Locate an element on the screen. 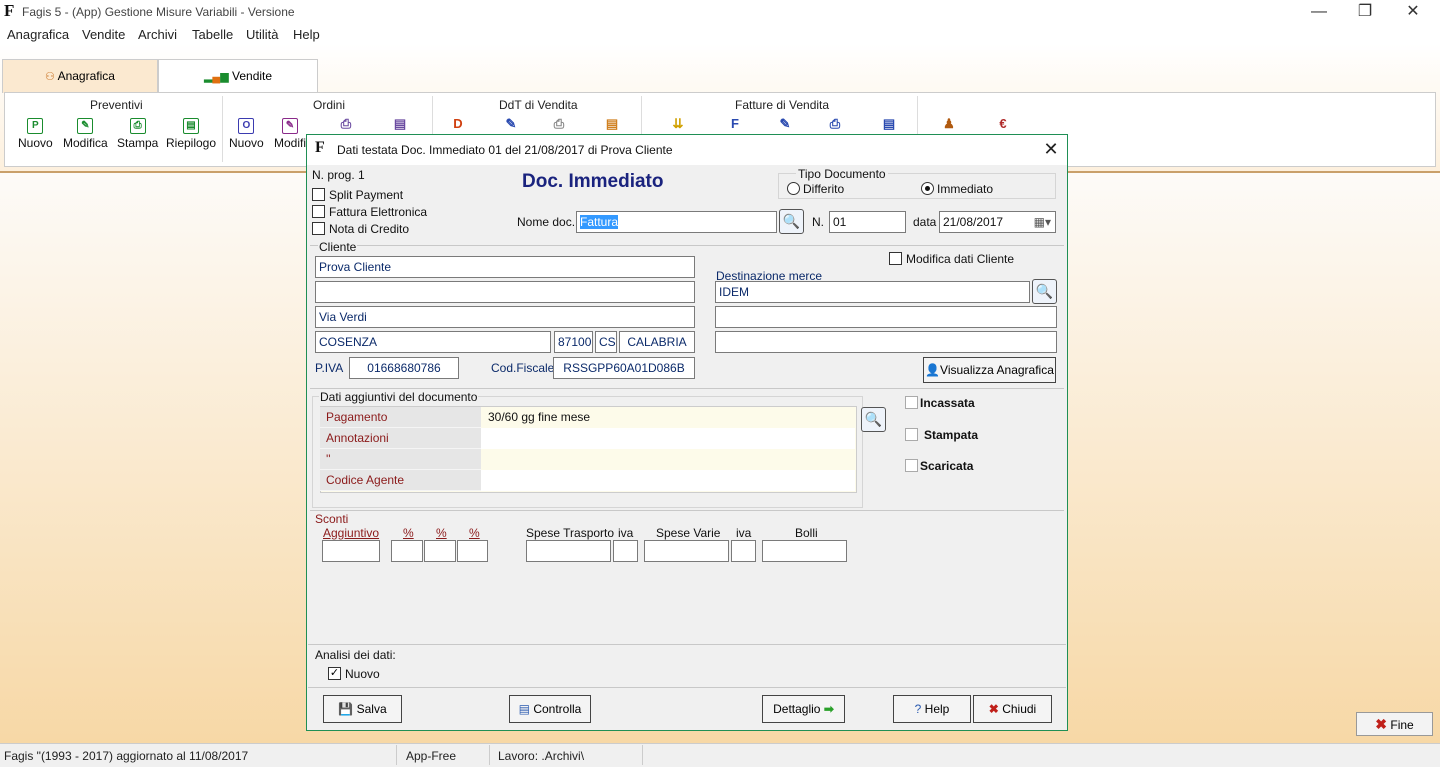 The width and height of the screenshot is (1440, 767). ribbon-button: ▤ Riepilogo is located at coordinates (191, 134).